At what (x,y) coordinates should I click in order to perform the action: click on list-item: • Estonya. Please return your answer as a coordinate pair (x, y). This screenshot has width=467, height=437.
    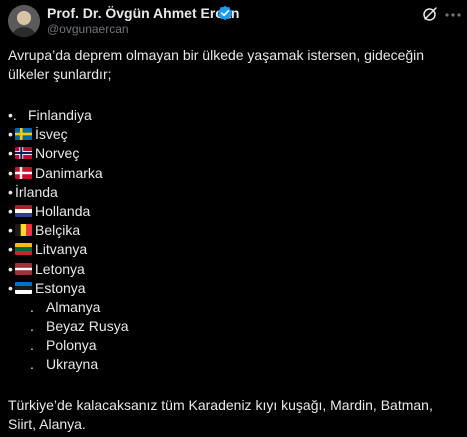
    Looking at the image, I should click on (68, 288).